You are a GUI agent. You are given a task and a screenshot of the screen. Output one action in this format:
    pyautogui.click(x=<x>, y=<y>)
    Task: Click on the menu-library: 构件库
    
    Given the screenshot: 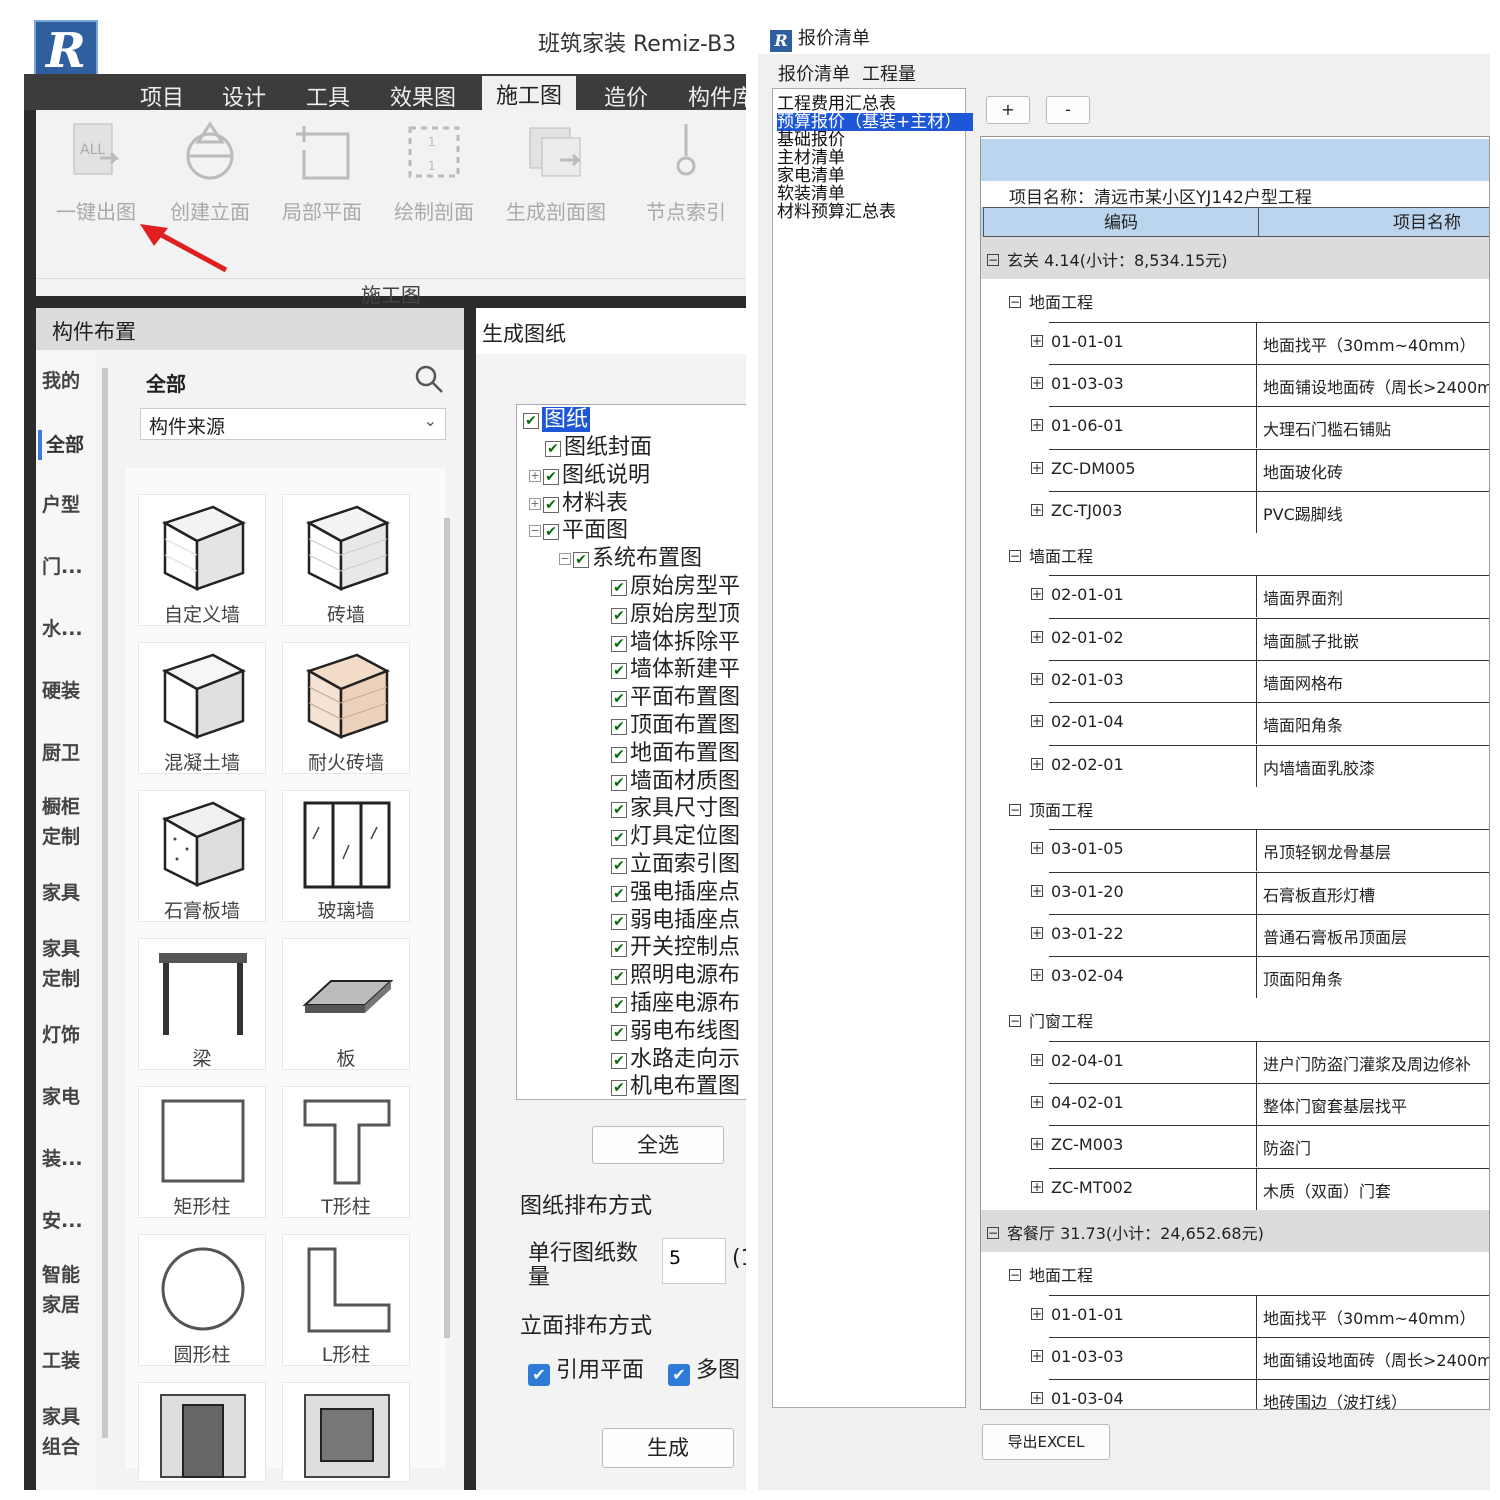 What is the action you would take?
    pyautogui.click(x=717, y=96)
    